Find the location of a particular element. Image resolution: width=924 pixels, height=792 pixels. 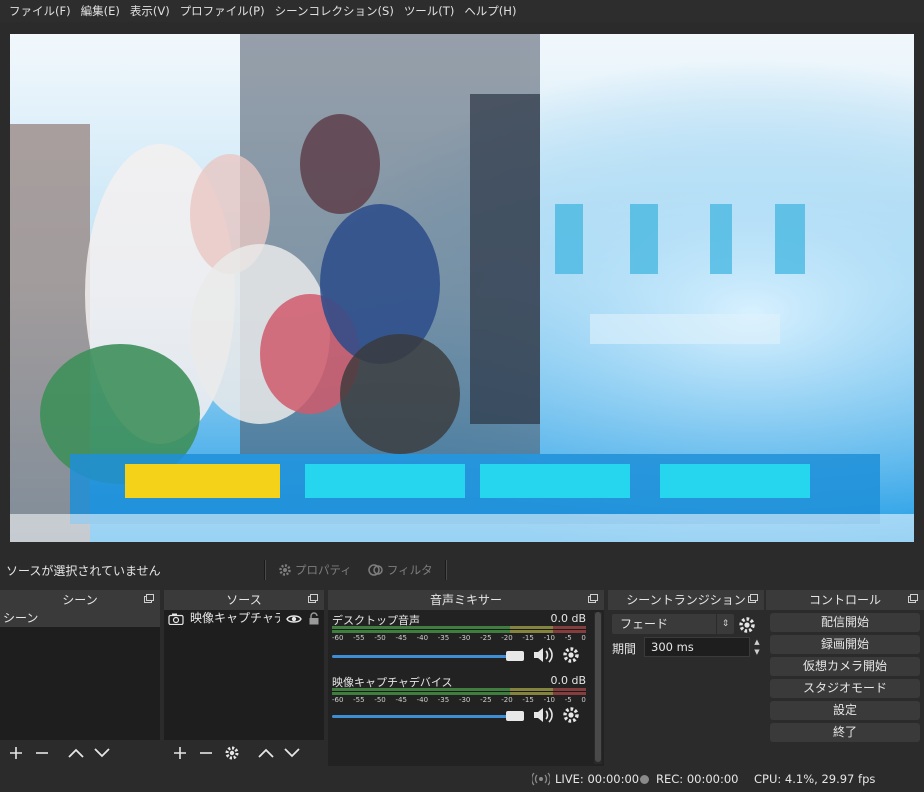

duration-spinner: ▲ ▼ is located at coordinates (757, 647).